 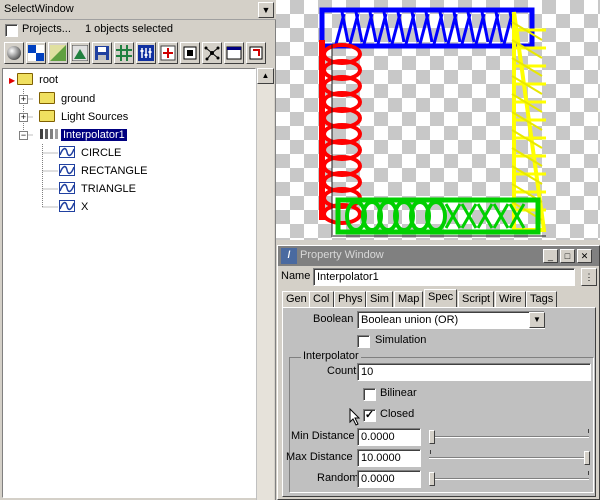 What do you see at coordinates (39, 9) in the screenshot?
I see `select-window-title: SelectWindow` at bounding box center [39, 9].